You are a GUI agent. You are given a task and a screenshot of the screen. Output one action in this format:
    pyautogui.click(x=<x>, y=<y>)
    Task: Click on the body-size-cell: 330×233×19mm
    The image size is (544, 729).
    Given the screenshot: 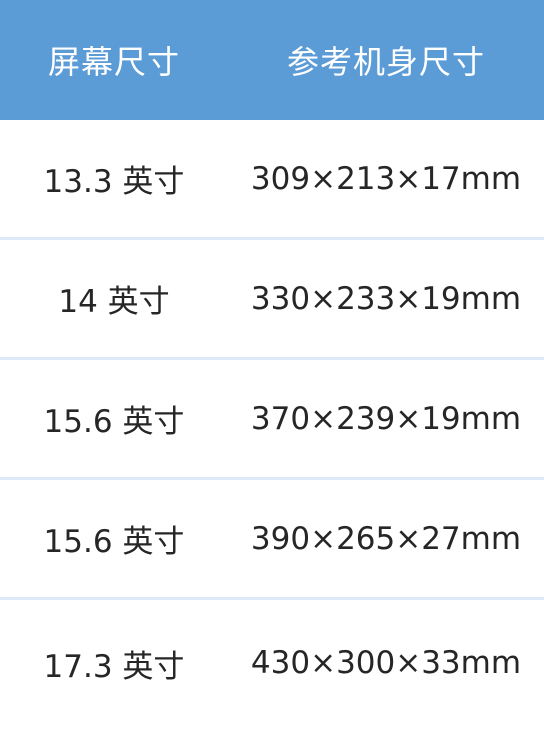 What is the action you would take?
    pyautogui.click(x=386, y=298)
    